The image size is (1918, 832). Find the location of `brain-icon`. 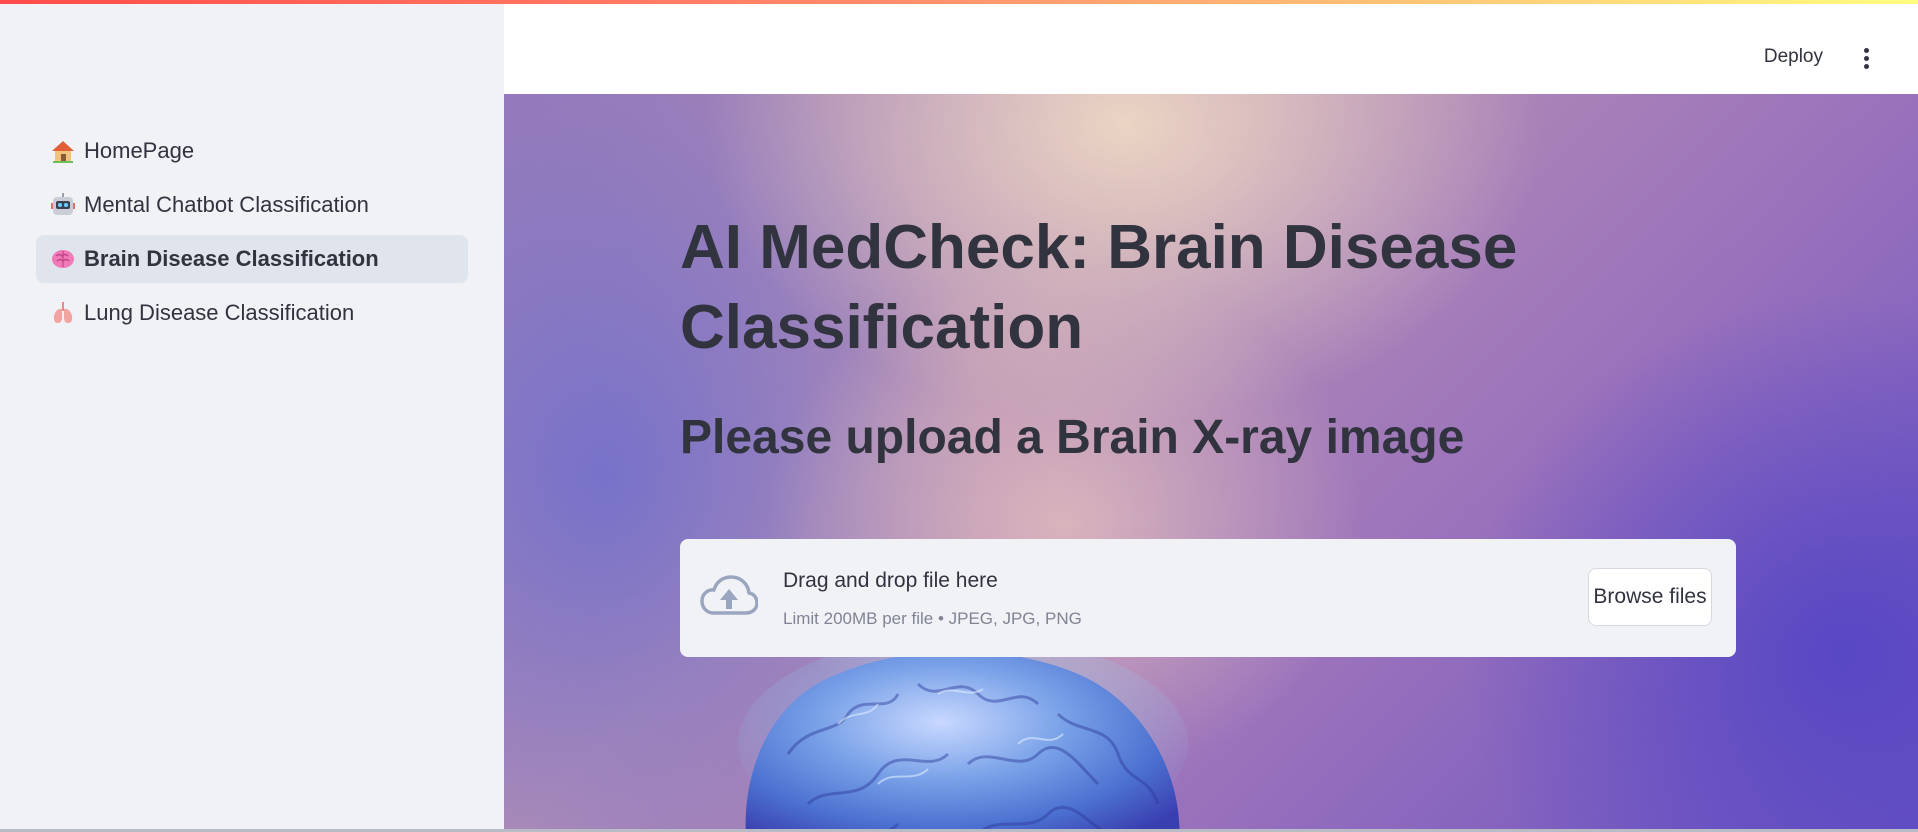

brain-icon is located at coordinates (63, 259).